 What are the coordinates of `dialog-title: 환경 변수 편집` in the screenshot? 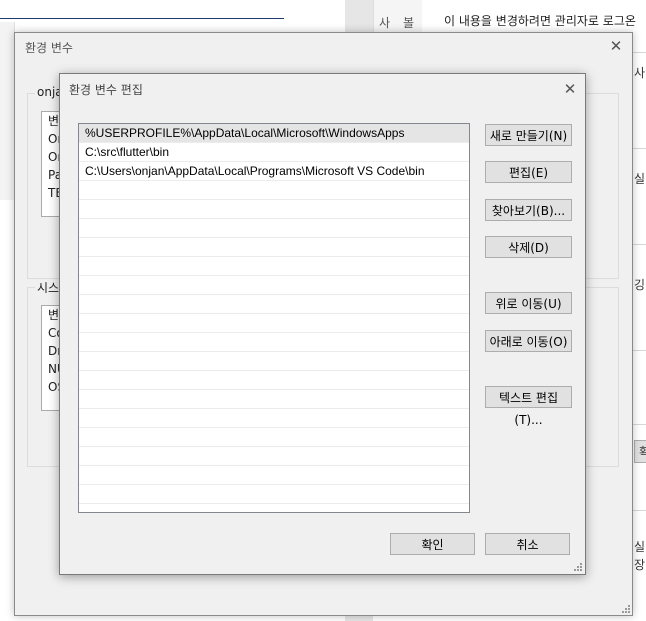 It's located at (106, 90).